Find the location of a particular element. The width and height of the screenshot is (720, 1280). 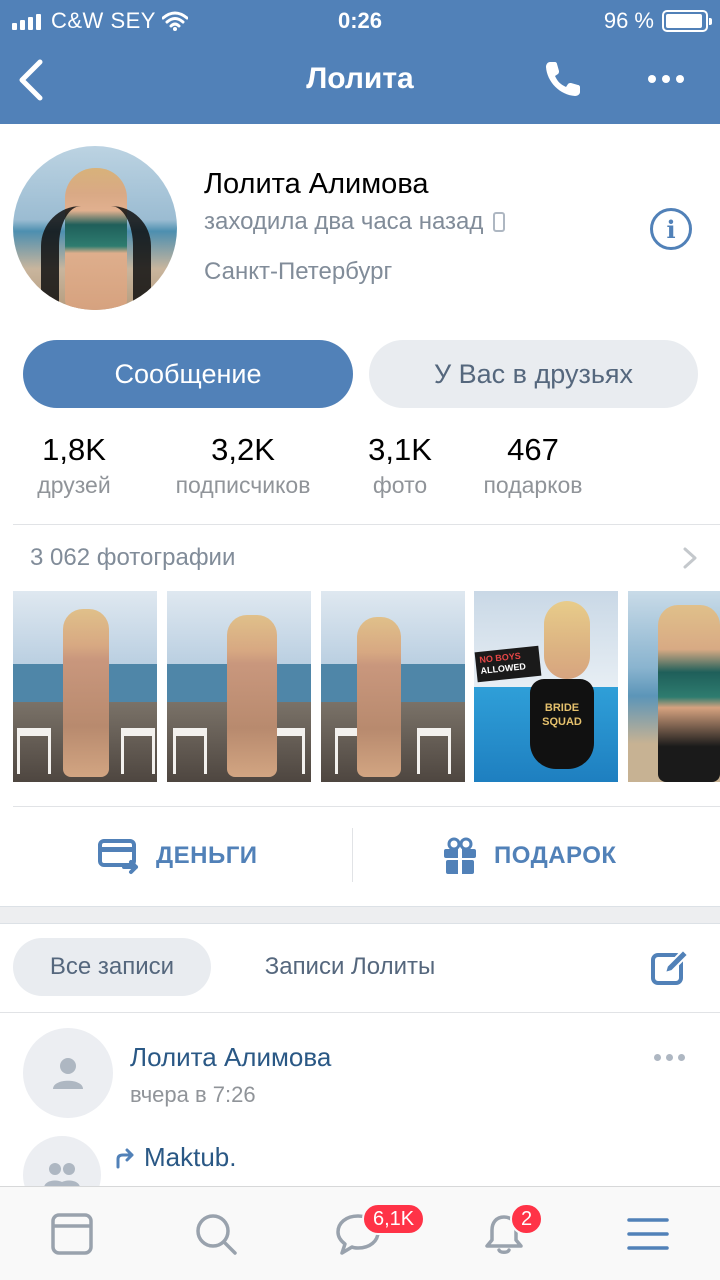

status-bar: C&W SEY 0:26 96 % is located at coordinates (360, 20).